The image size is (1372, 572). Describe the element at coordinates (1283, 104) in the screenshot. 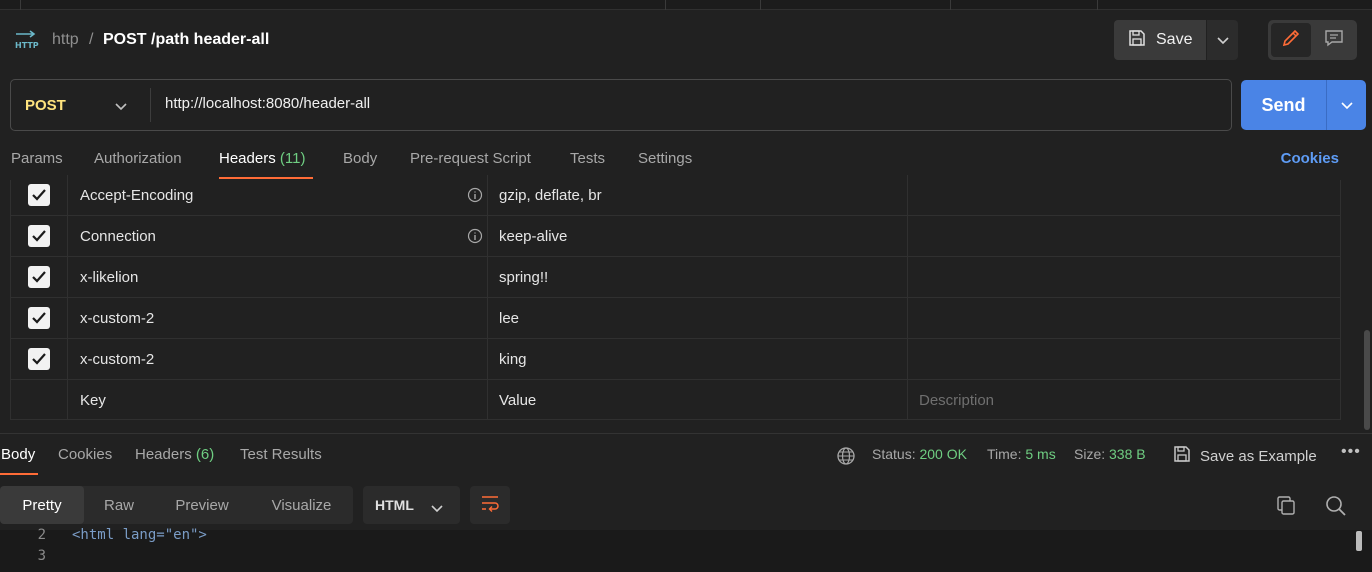

I see `send-label: Send` at that location.